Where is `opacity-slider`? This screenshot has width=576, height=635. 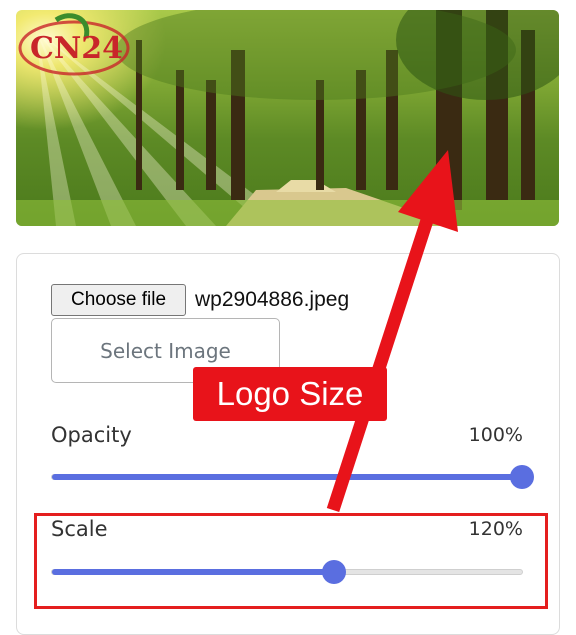 opacity-slider is located at coordinates (292, 477).